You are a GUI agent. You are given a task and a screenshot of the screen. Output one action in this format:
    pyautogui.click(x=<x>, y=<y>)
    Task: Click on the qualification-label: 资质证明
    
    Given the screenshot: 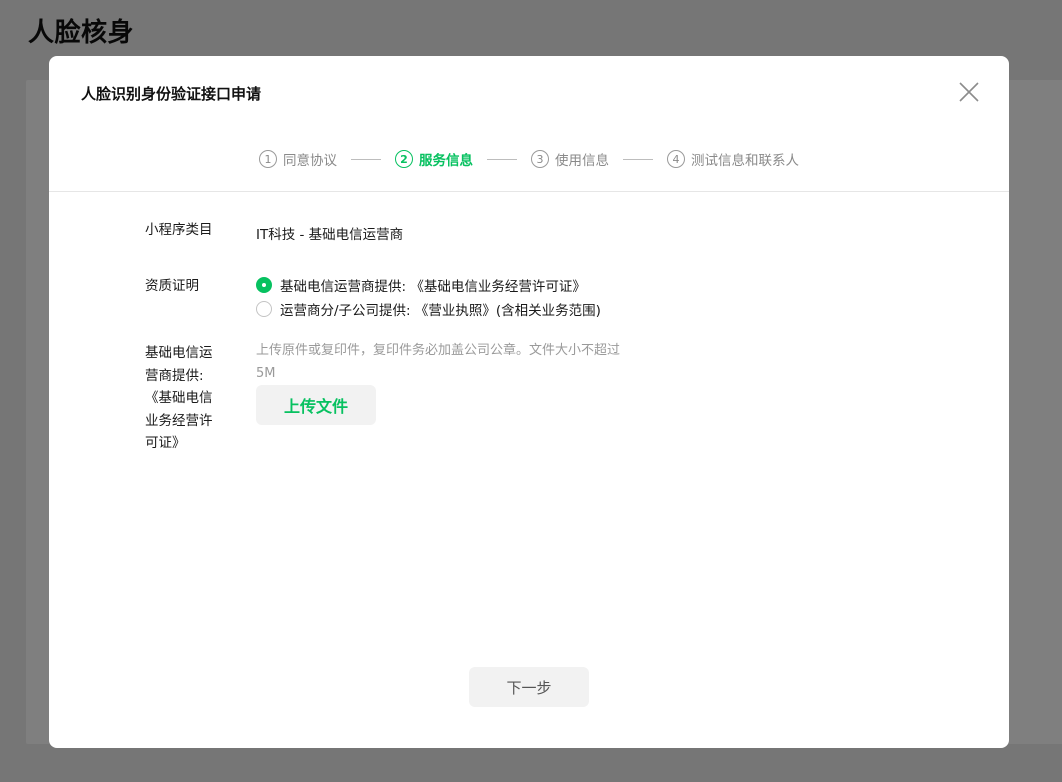 What is the action you would take?
    pyautogui.click(x=172, y=286)
    